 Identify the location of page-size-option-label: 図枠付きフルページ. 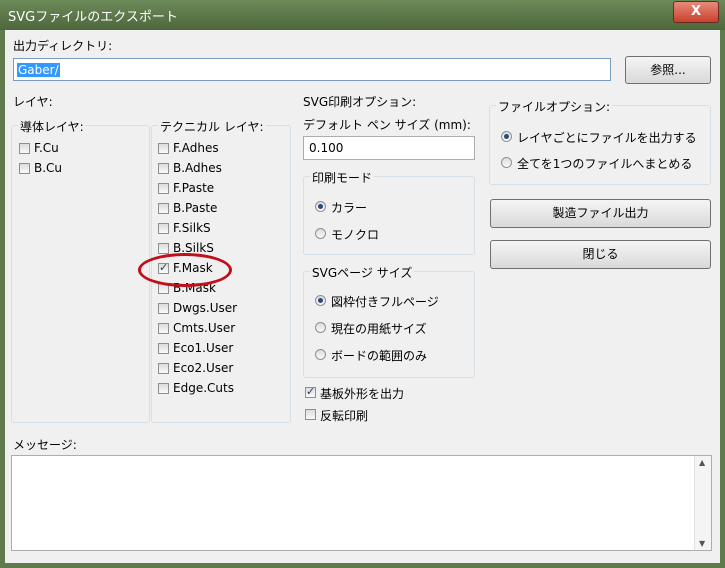
(385, 302).